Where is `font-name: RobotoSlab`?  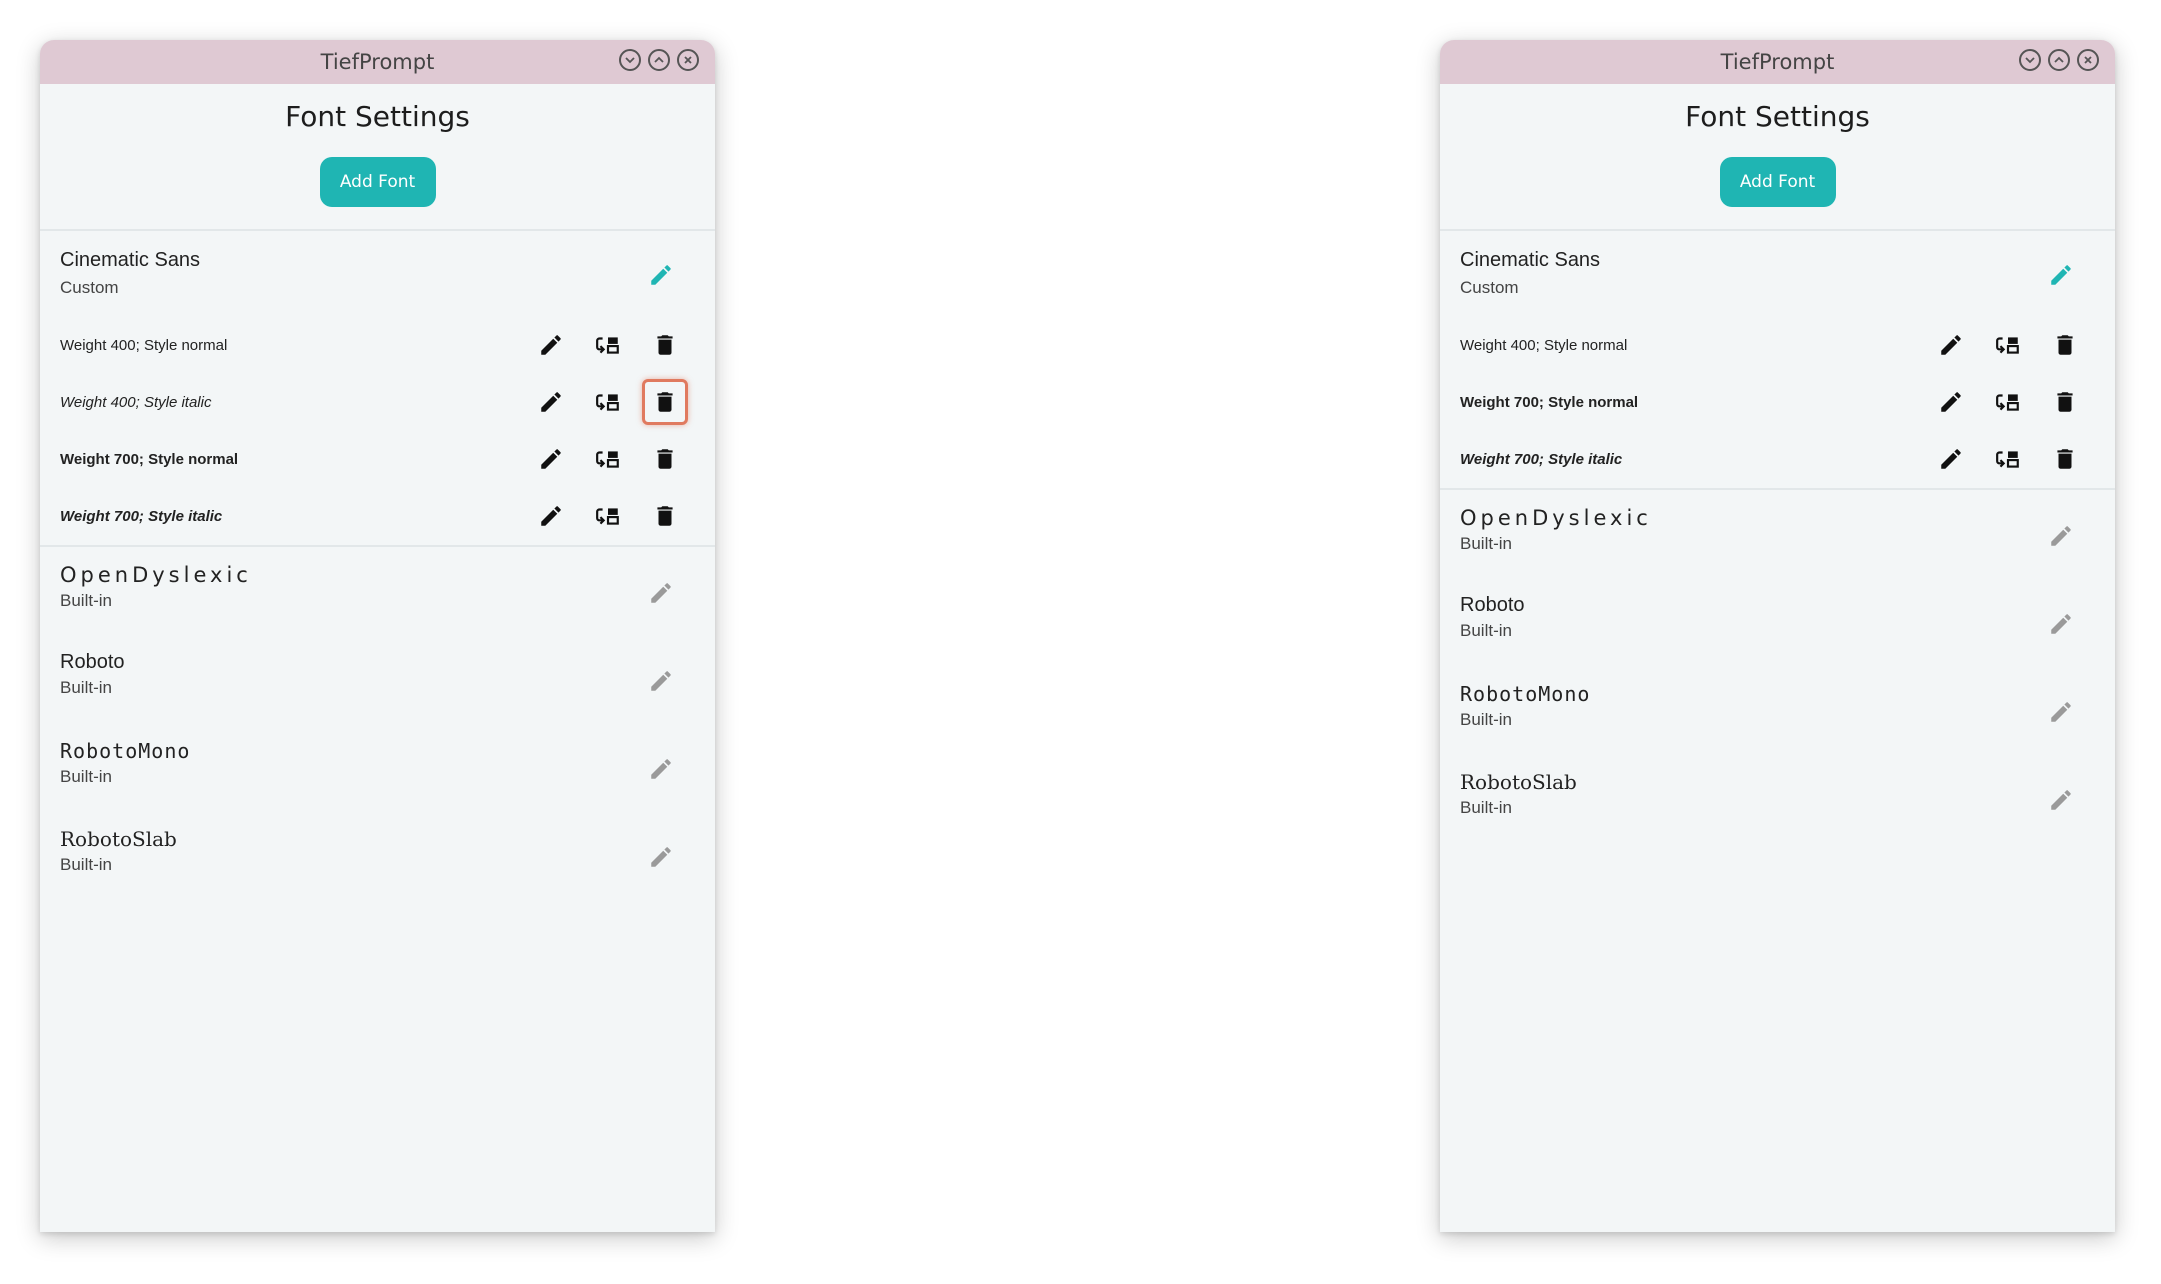 font-name: RobotoSlab is located at coordinates (118, 839).